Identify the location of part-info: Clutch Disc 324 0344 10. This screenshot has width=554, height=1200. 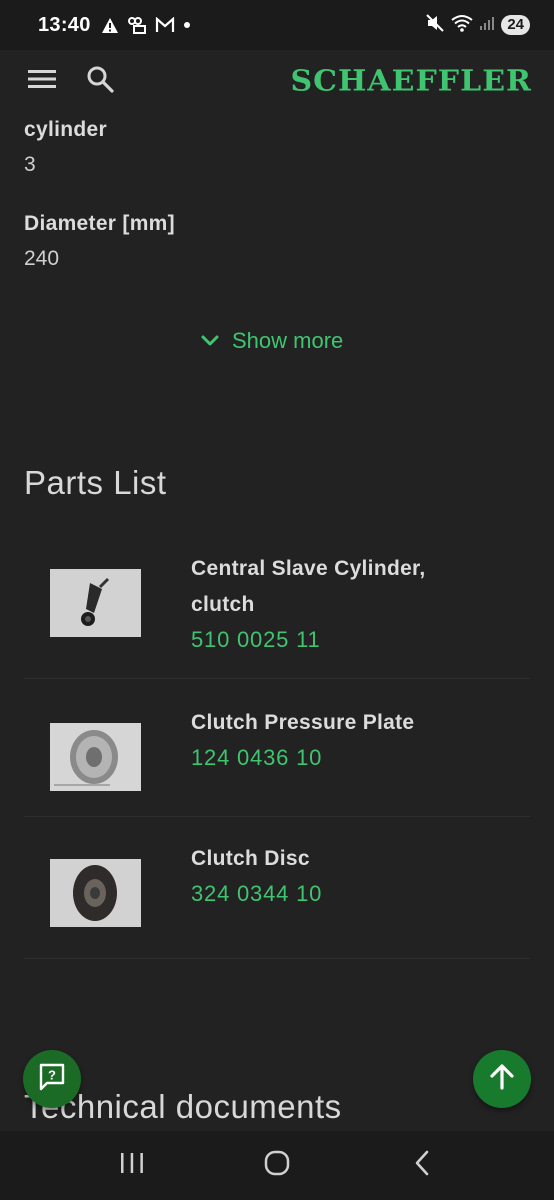
(256, 876).